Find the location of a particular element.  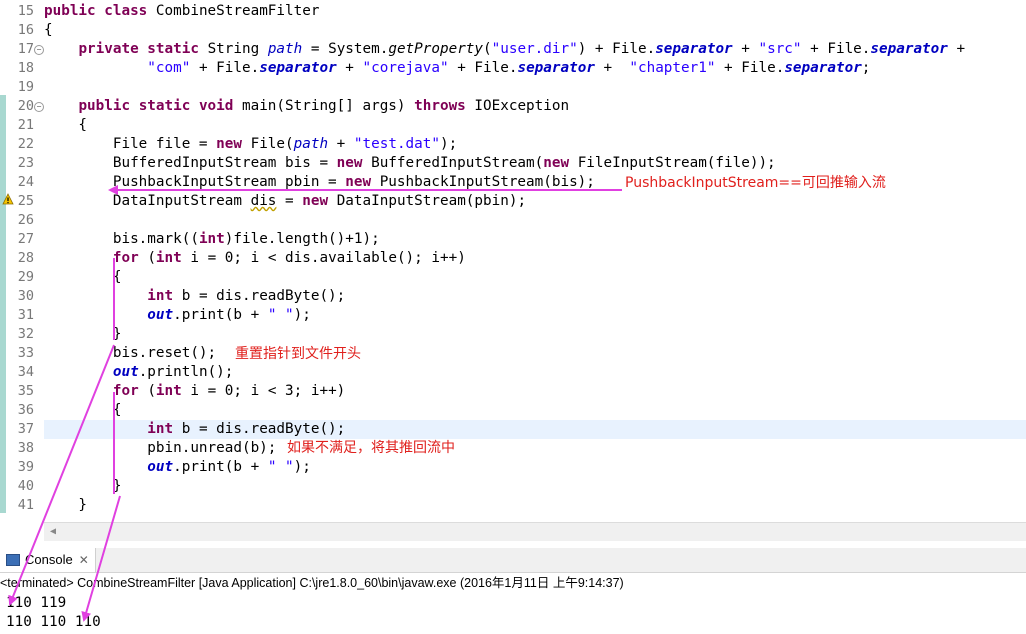

code-line: public class CombineStreamFilter is located at coordinates (535, 11).